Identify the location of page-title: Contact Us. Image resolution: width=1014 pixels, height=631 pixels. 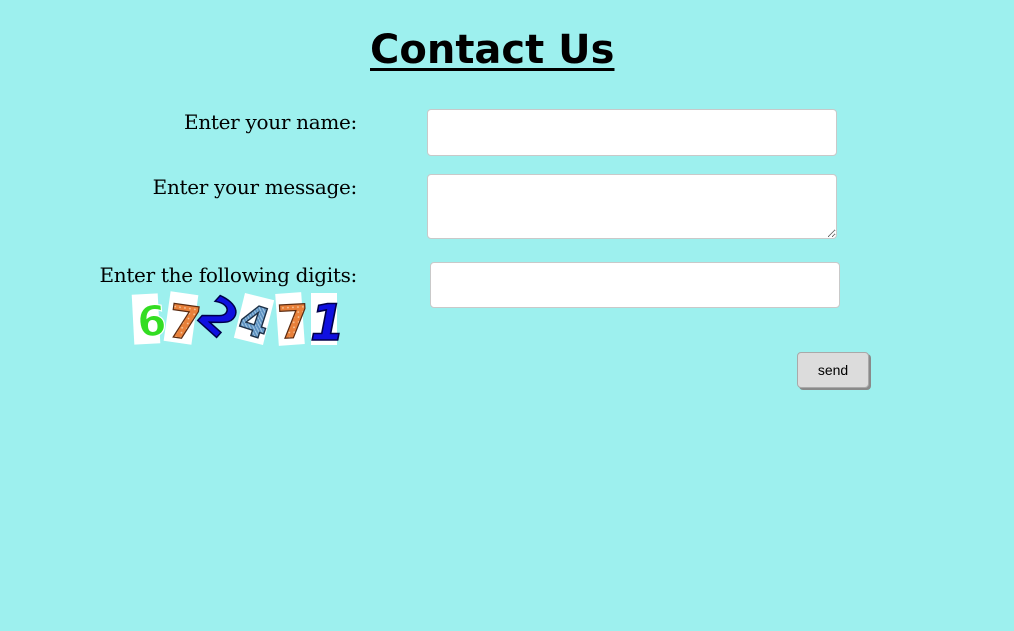
(492, 50).